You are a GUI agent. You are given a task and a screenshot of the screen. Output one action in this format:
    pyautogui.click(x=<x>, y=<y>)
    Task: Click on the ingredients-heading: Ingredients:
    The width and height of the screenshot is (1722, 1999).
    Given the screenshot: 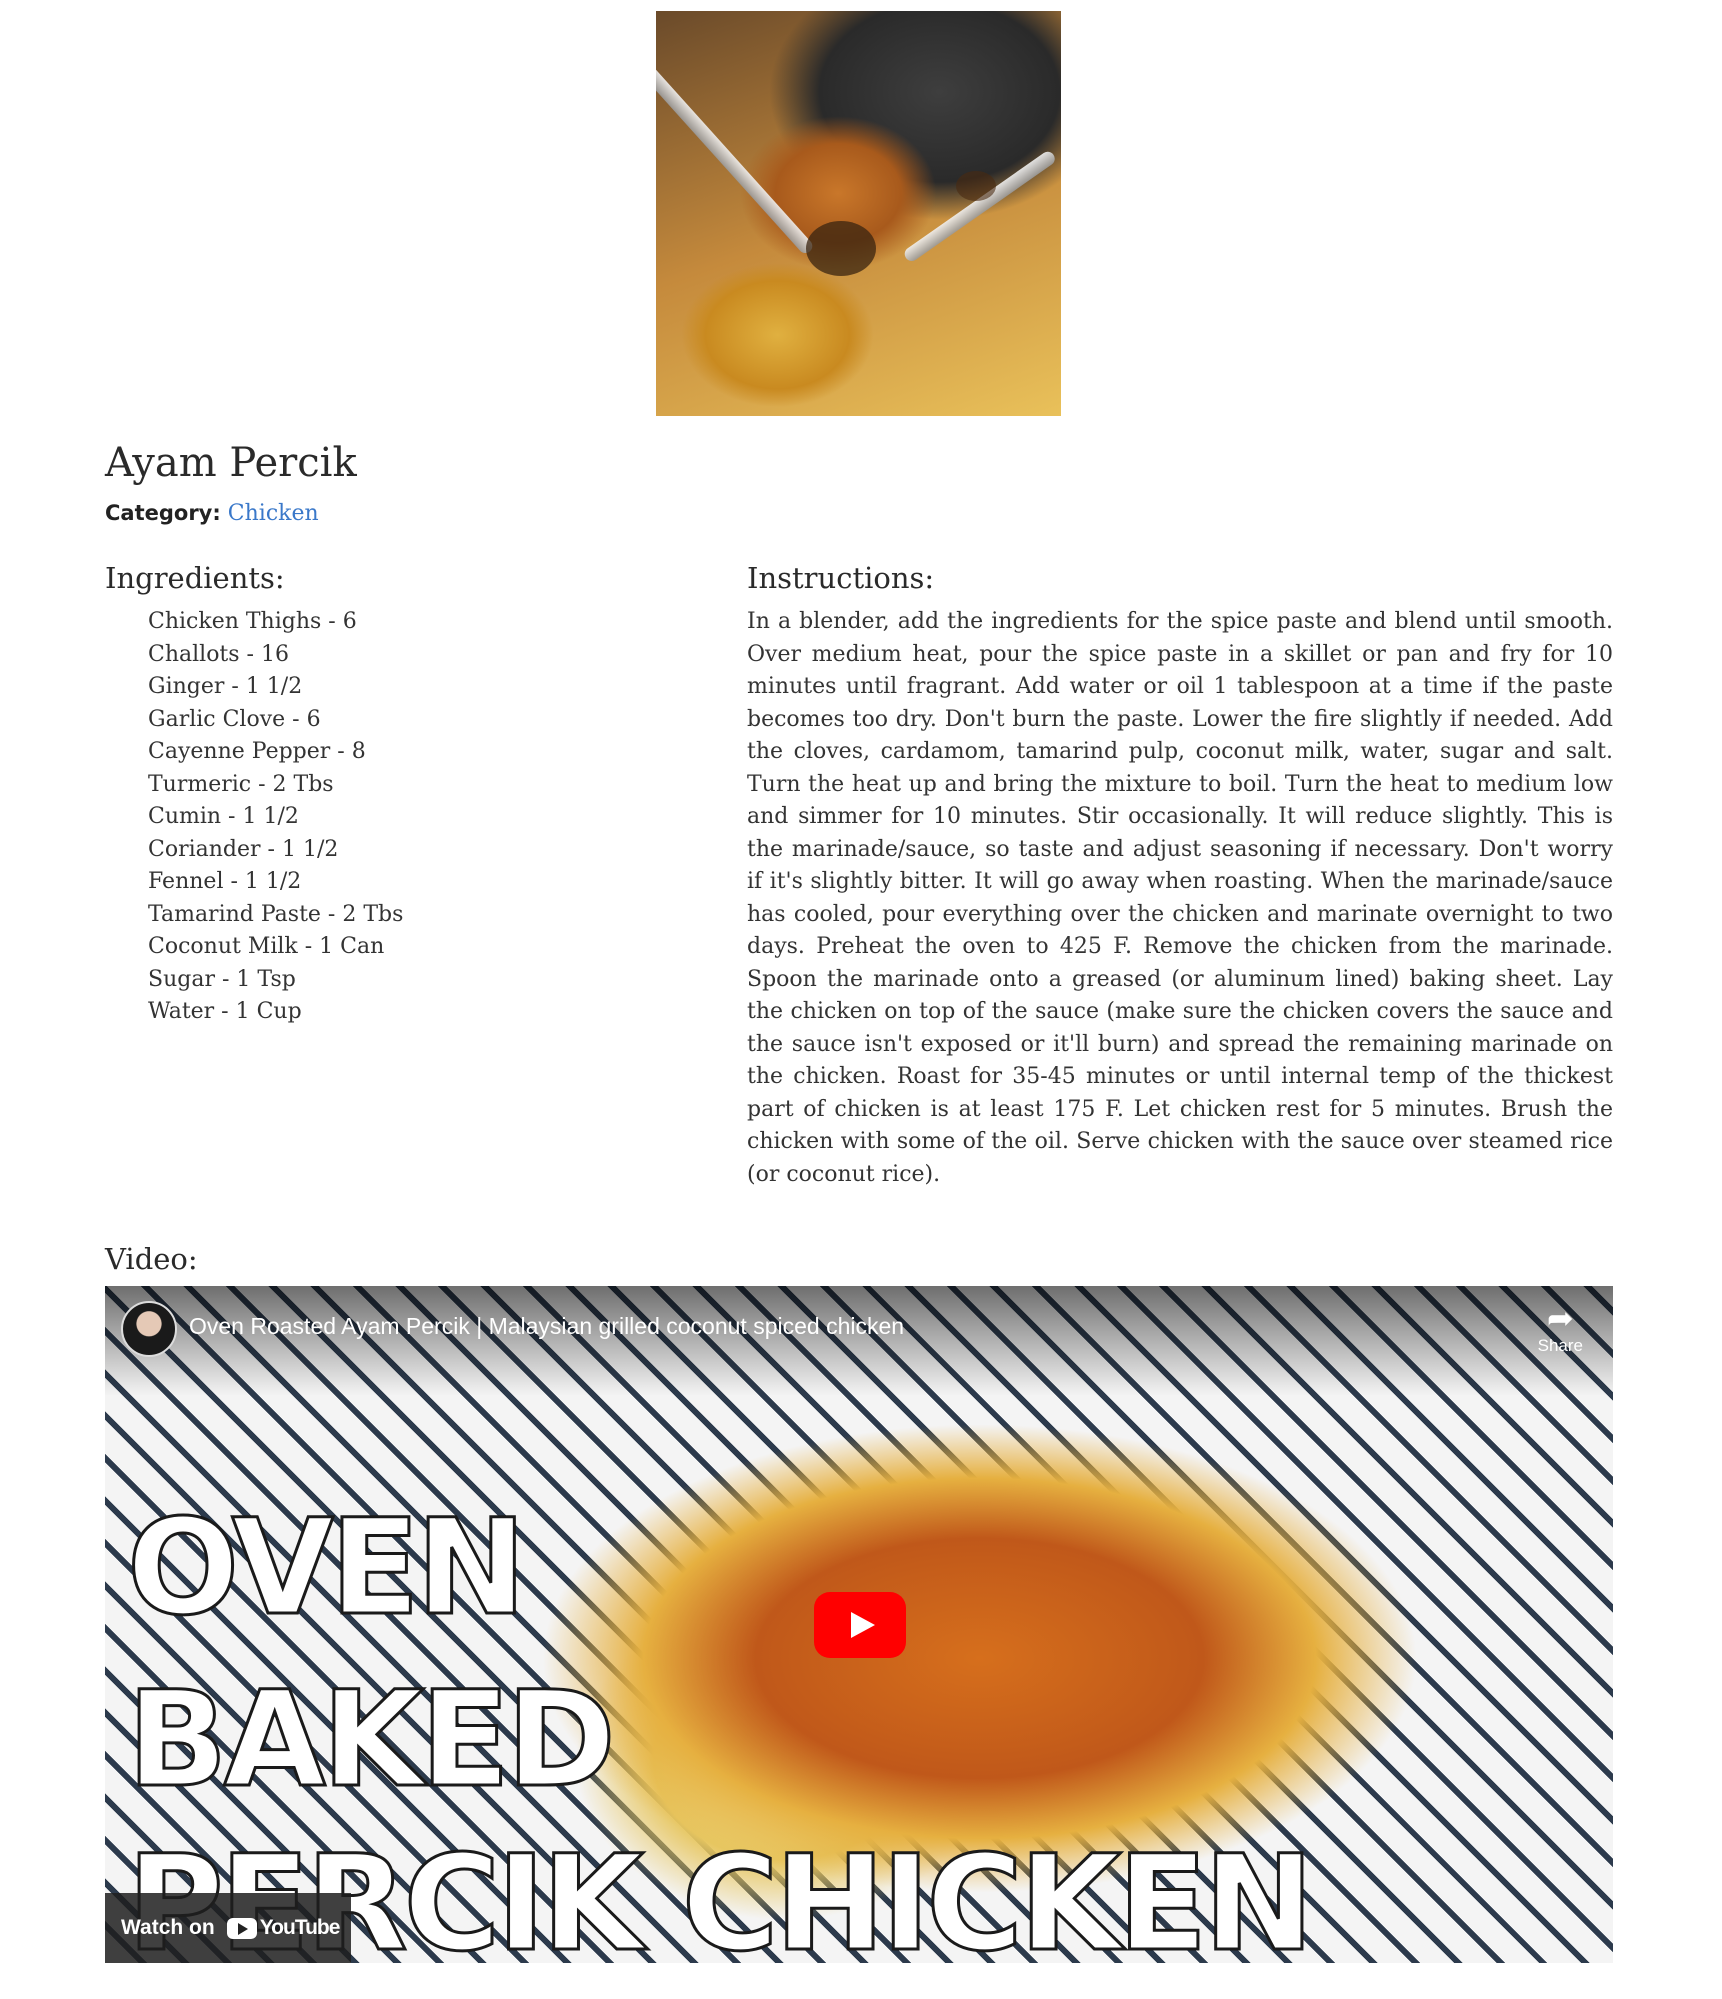 What is the action you would take?
    pyautogui.click(x=195, y=578)
    